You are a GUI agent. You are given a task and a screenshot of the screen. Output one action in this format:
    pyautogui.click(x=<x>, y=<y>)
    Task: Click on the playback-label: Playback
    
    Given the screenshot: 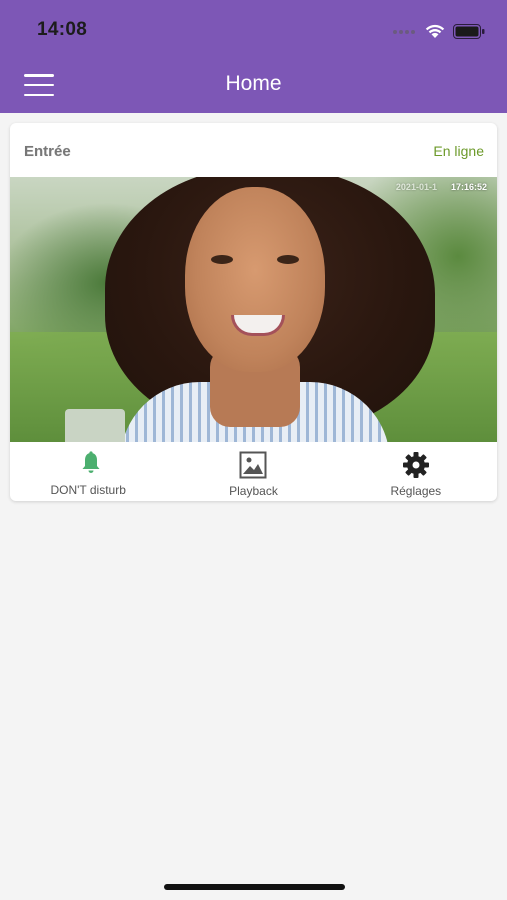 What is the action you would take?
    pyautogui.click(x=253, y=491)
    